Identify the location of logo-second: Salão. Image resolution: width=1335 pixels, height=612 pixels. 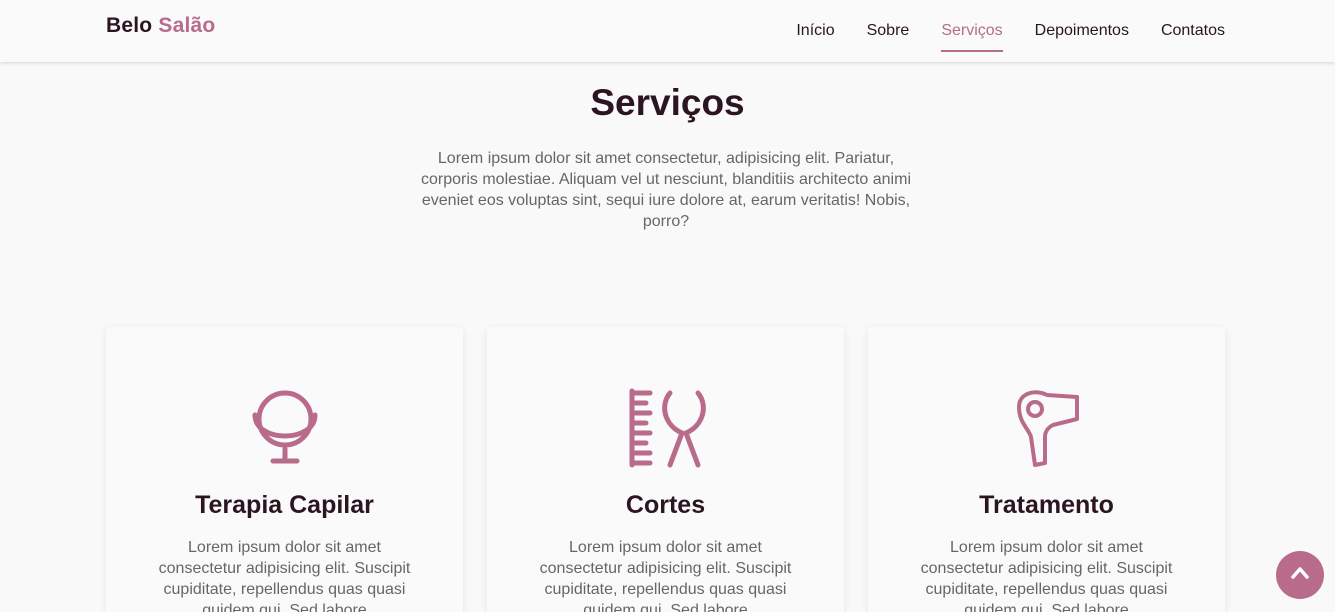
(187, 25).